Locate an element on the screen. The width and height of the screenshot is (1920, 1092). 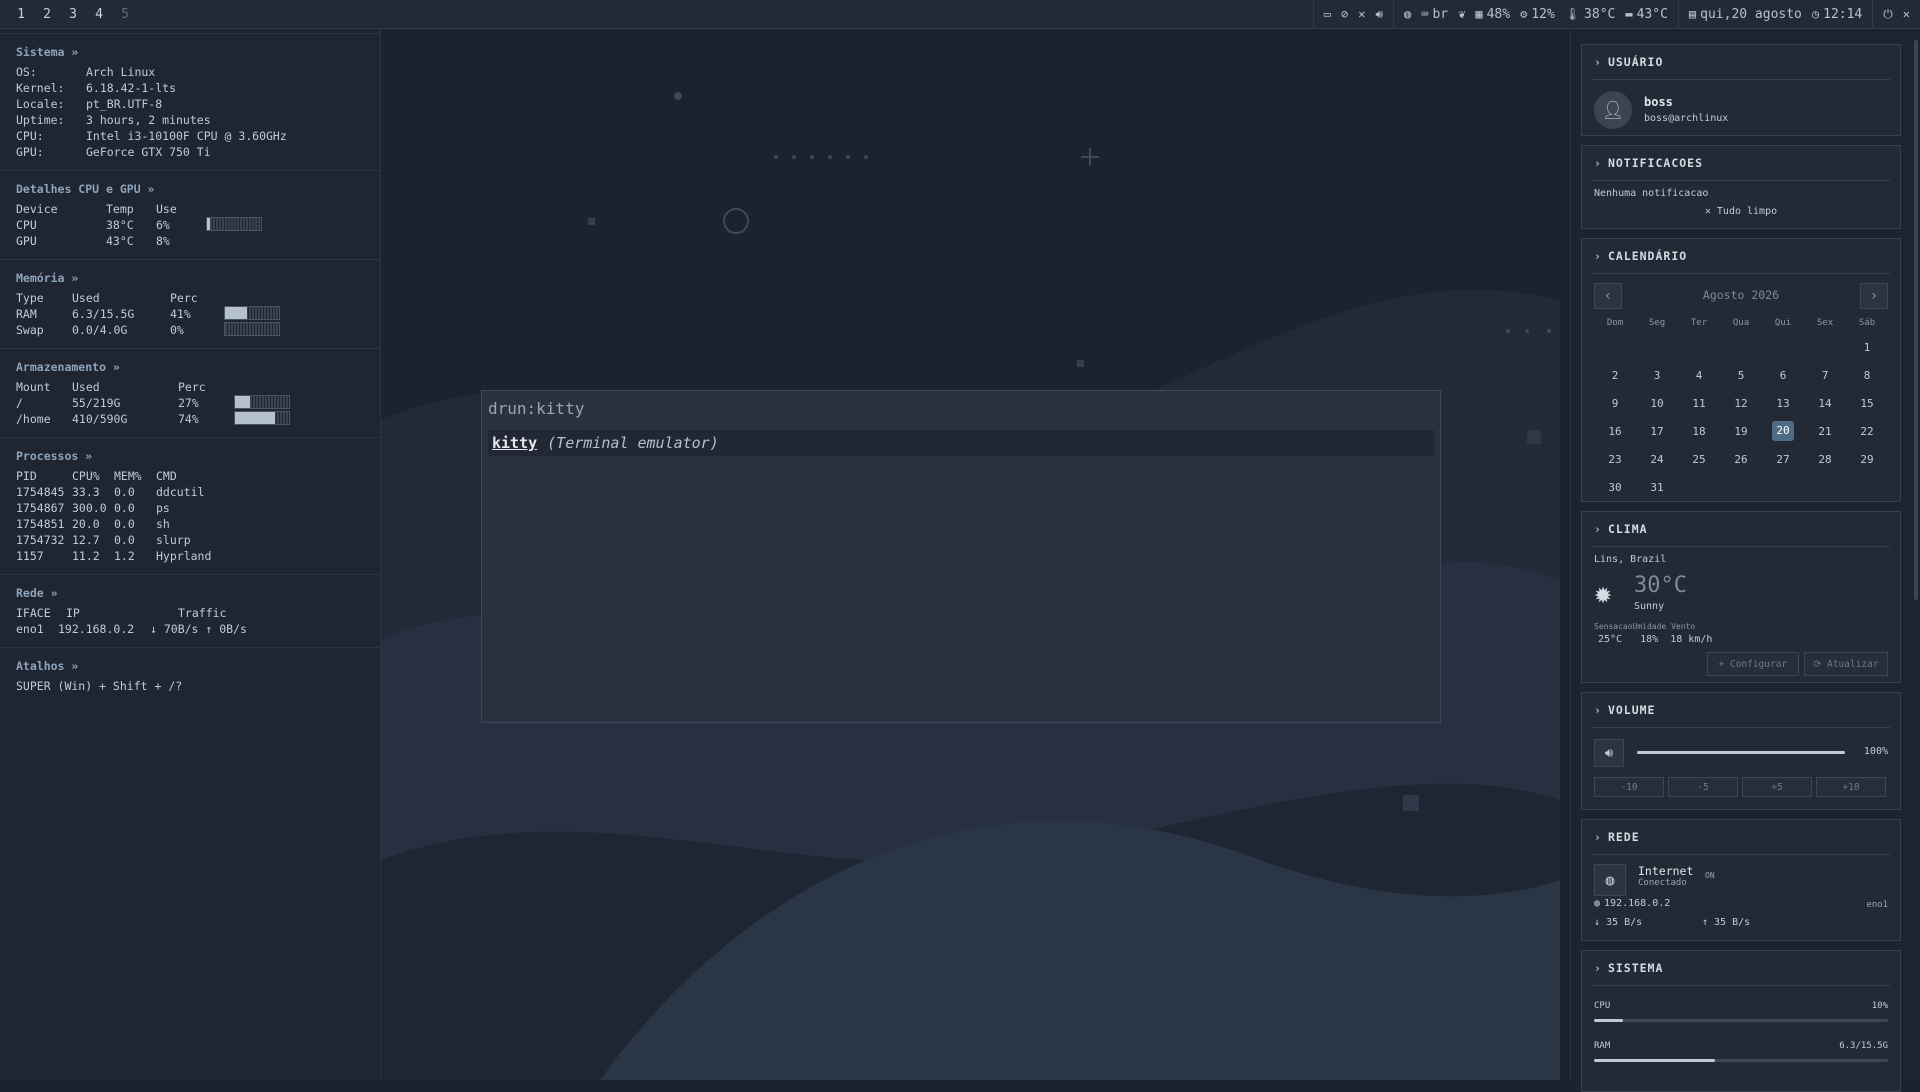
power-icon: ⏻ is located at coordinates (1888, 14).